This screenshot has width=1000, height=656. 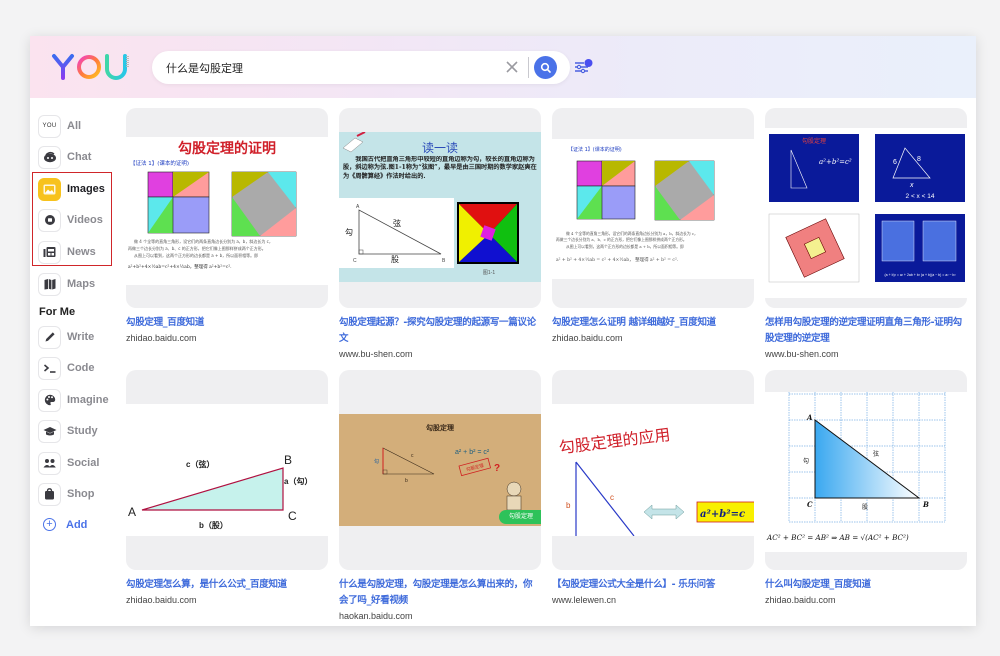 I want to click on sidebar-app-social: Social, so click(x=68, y=463).